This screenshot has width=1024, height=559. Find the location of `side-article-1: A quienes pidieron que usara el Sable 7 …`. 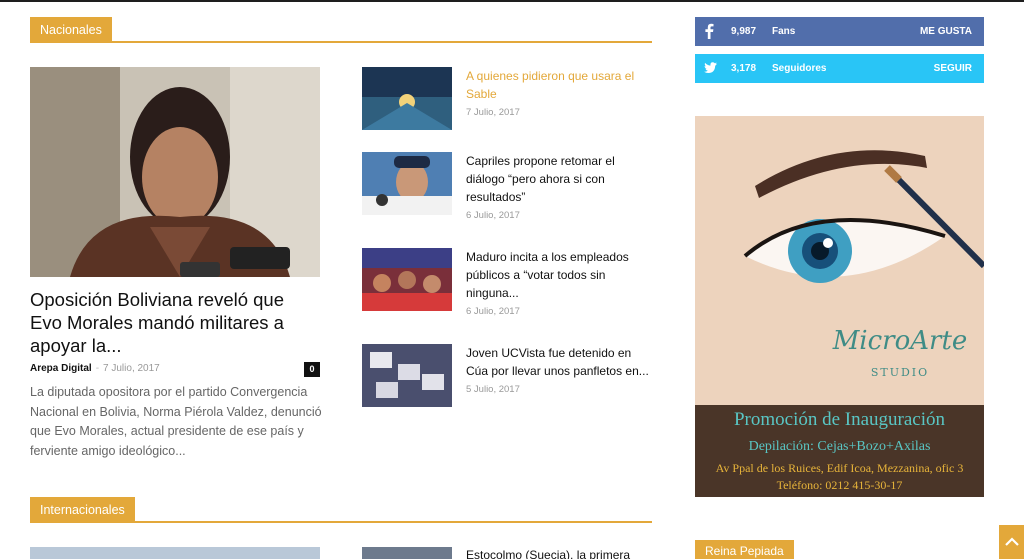

side-article-1: A quienes pidieron que usara el Sable 7 … is located at coordinates (507, 99).